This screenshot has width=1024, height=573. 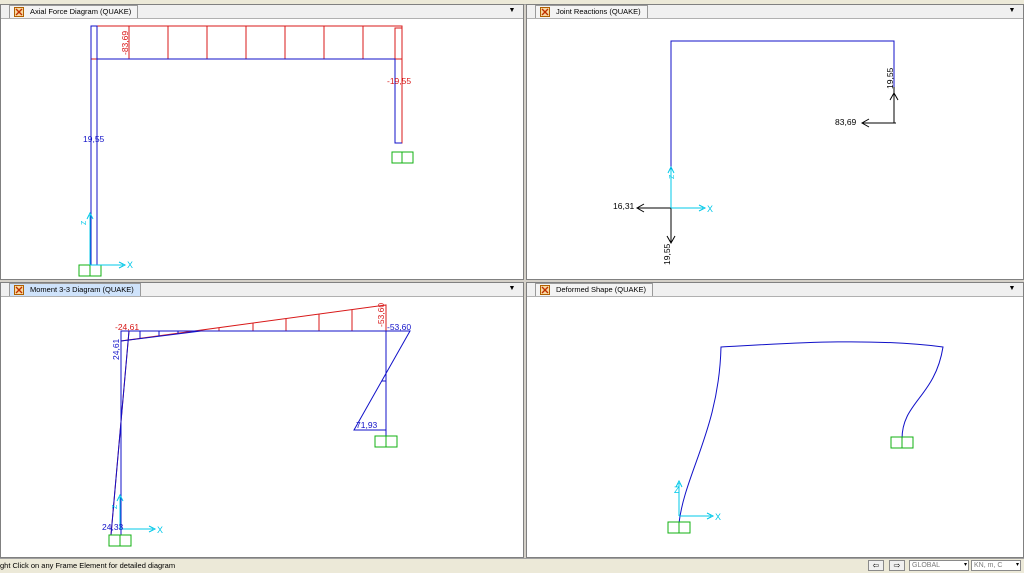 I want to click on beam-moment-negative, so click(x=161, y=336).